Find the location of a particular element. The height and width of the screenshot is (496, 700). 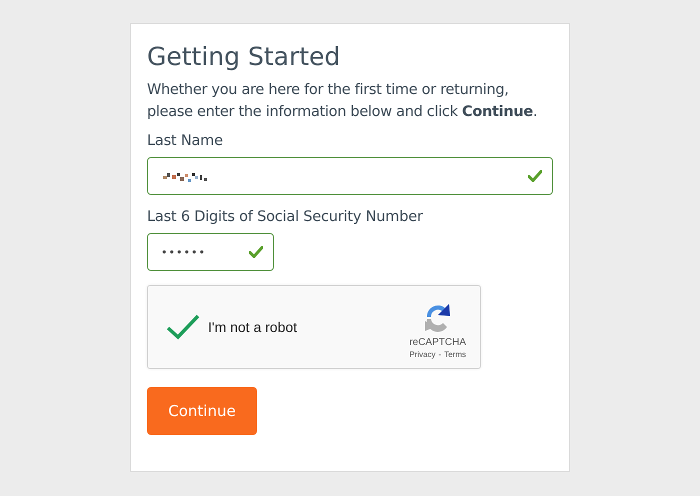

captcha-label: I'm not a robot is located at coordinates (253, 327).